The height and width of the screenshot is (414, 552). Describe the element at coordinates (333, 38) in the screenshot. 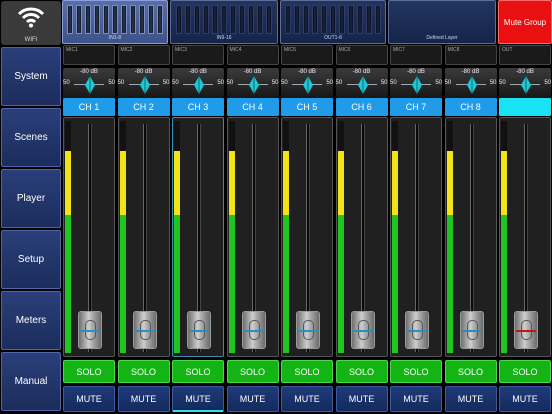

I see `bank-tab-label: OUT1-8` at that location.